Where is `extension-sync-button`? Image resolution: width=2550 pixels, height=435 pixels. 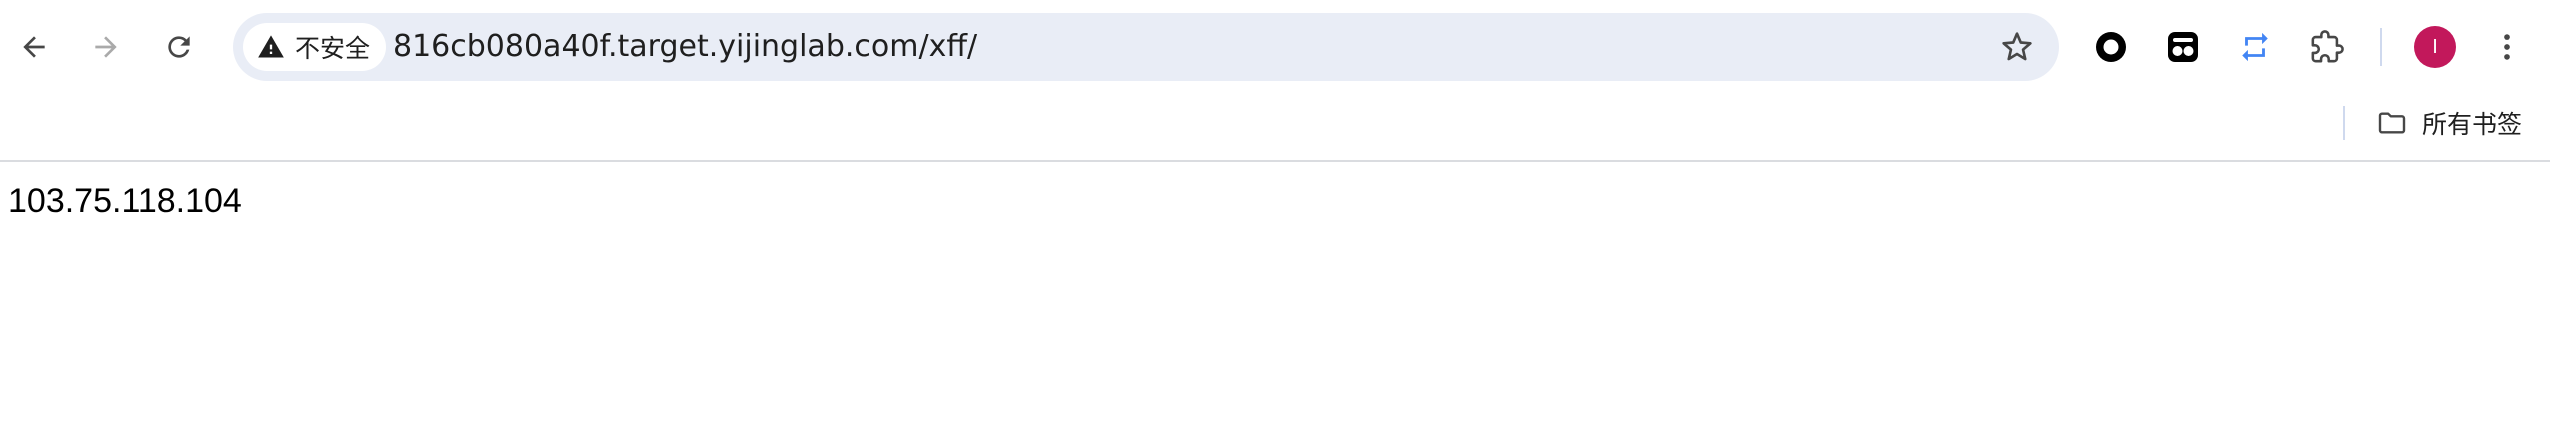 extension-sync-button is located at coordinates (2255, 47).